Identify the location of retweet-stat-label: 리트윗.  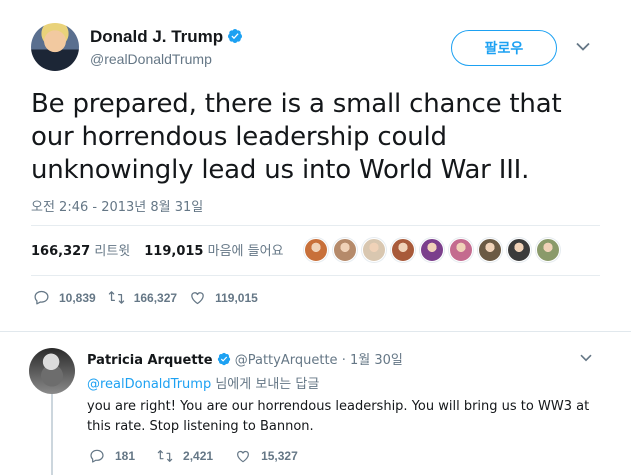
(112, 251).